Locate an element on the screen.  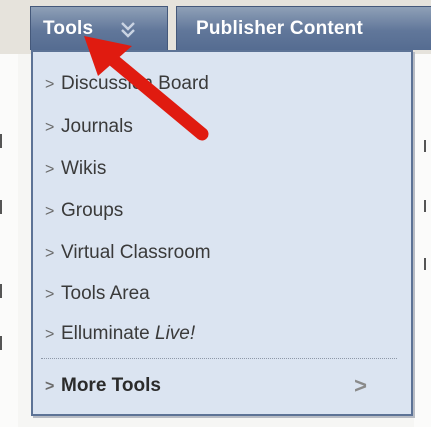
menu-item-groups: > Groups is located at coordinates (220, 211).